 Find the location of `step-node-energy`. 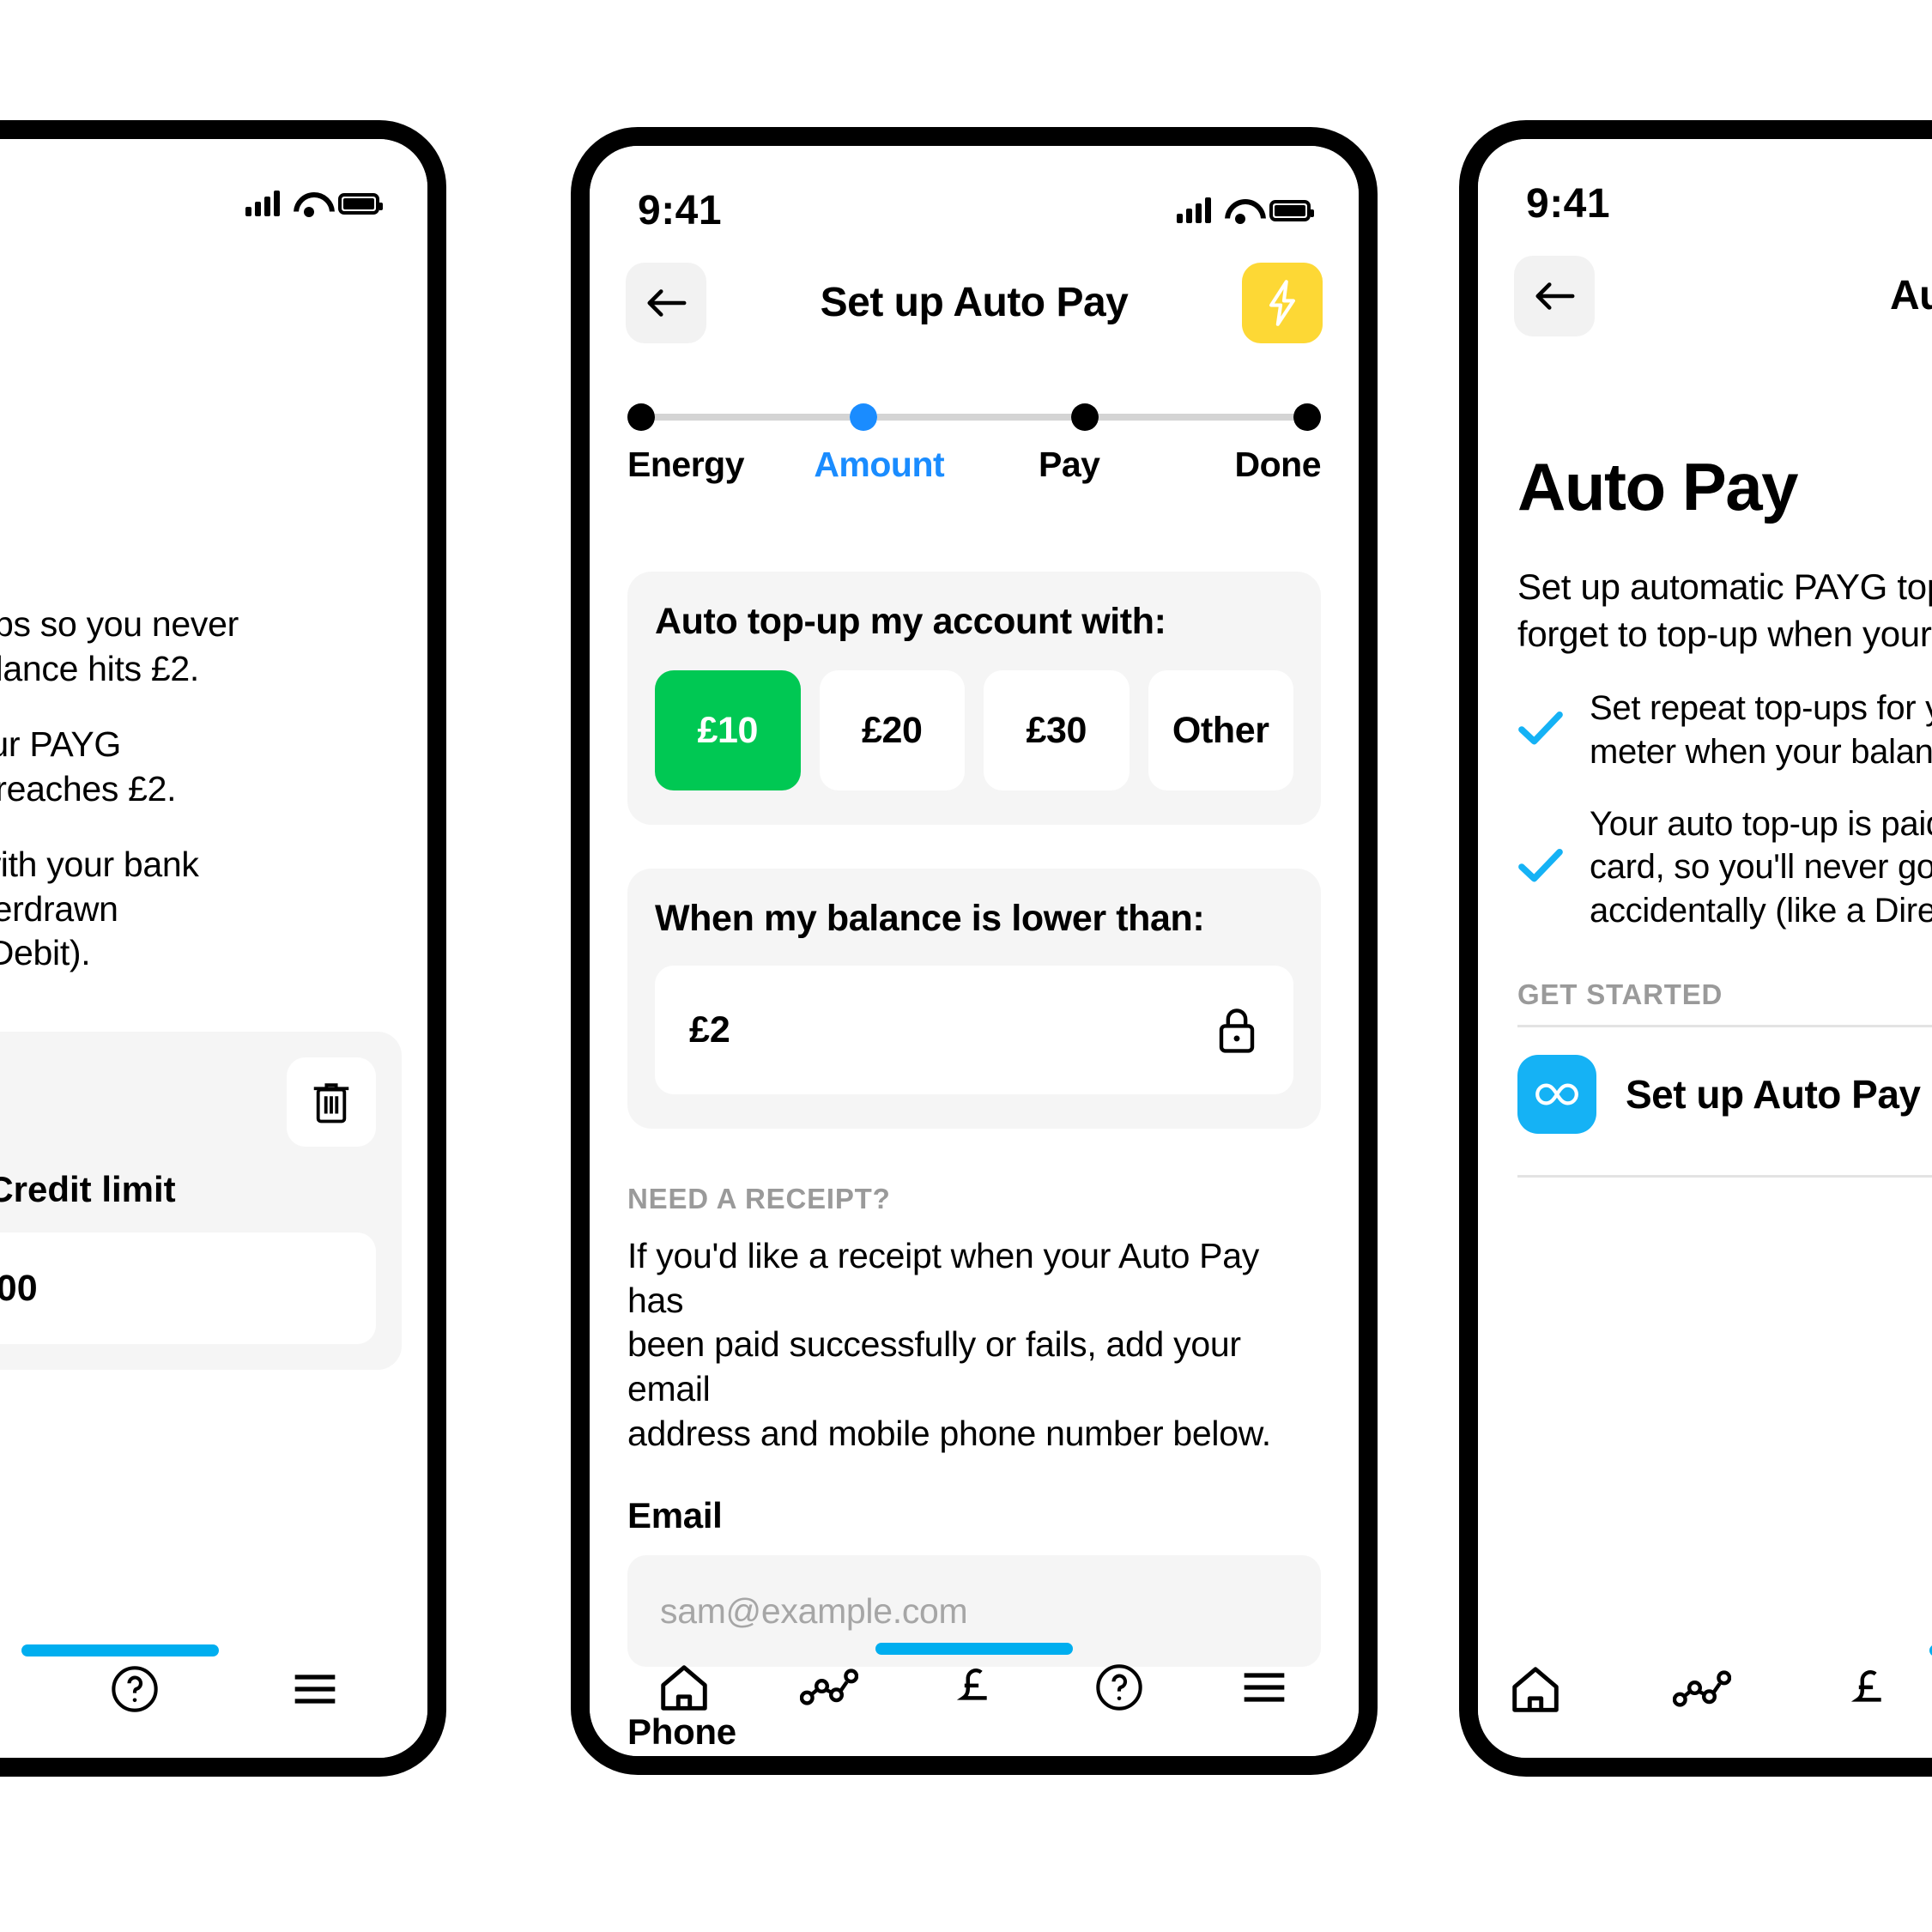

step-node-energy is located at coordinates (641, 417).